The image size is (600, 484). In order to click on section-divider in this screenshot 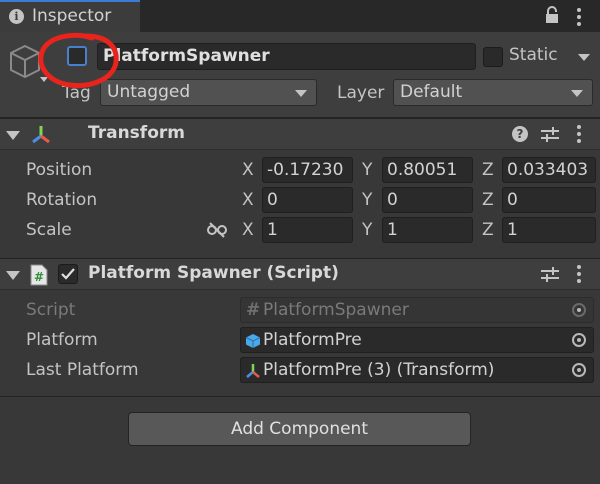, I will do `click(300, 396)`.